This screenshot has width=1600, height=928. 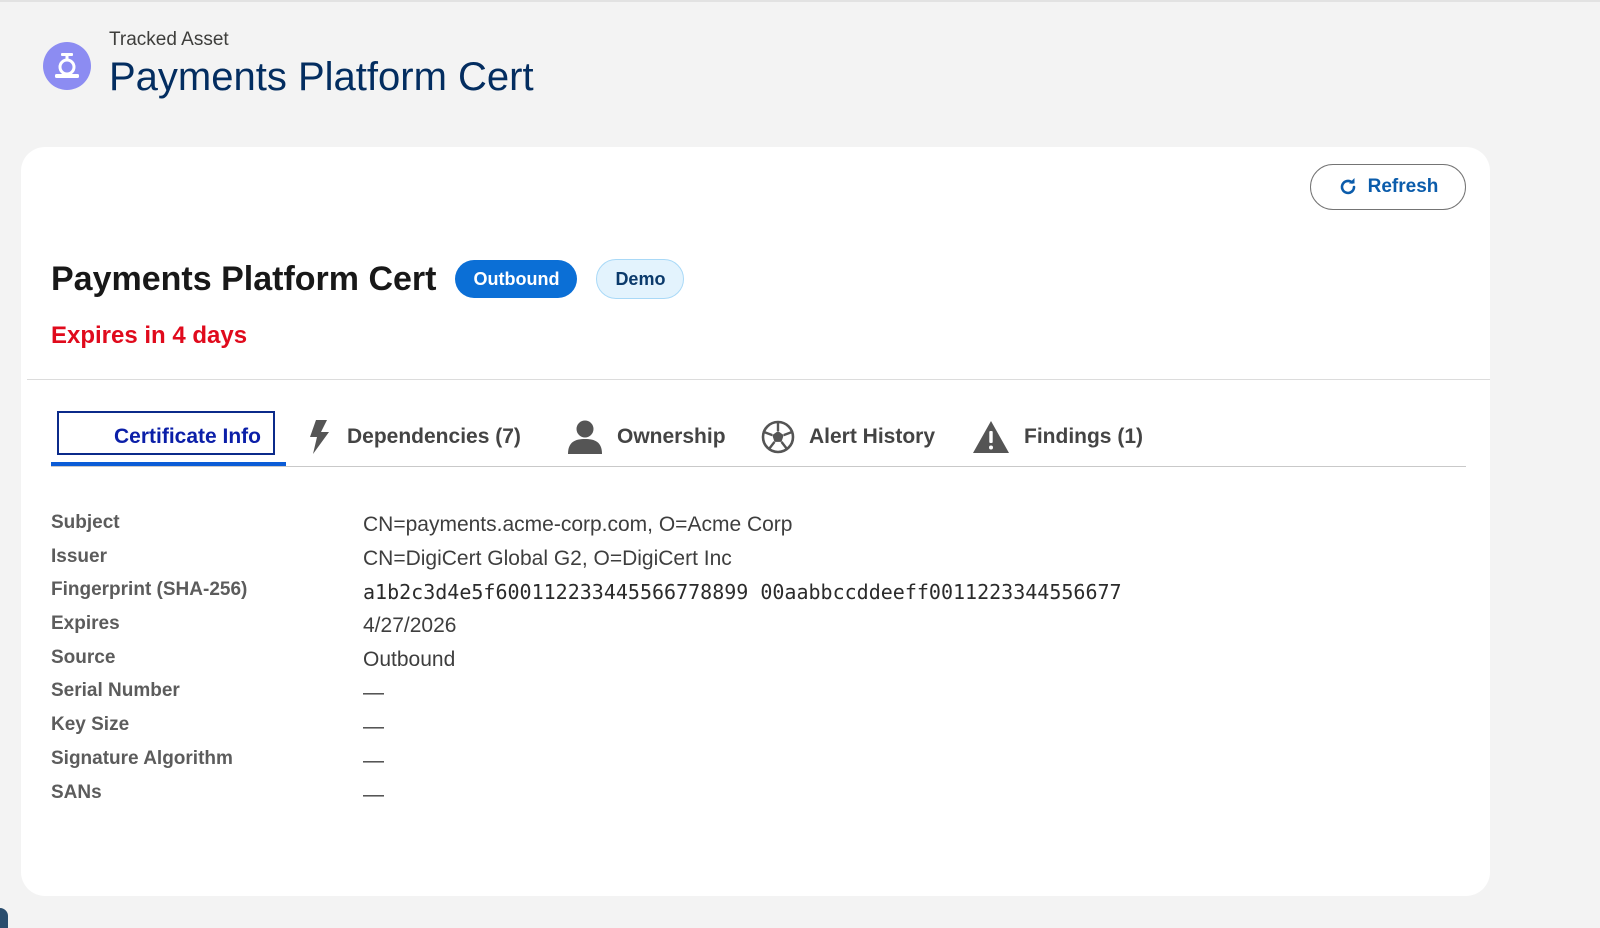 I want to click on tab-label: Findings (1), so click(x=1083, y=436).